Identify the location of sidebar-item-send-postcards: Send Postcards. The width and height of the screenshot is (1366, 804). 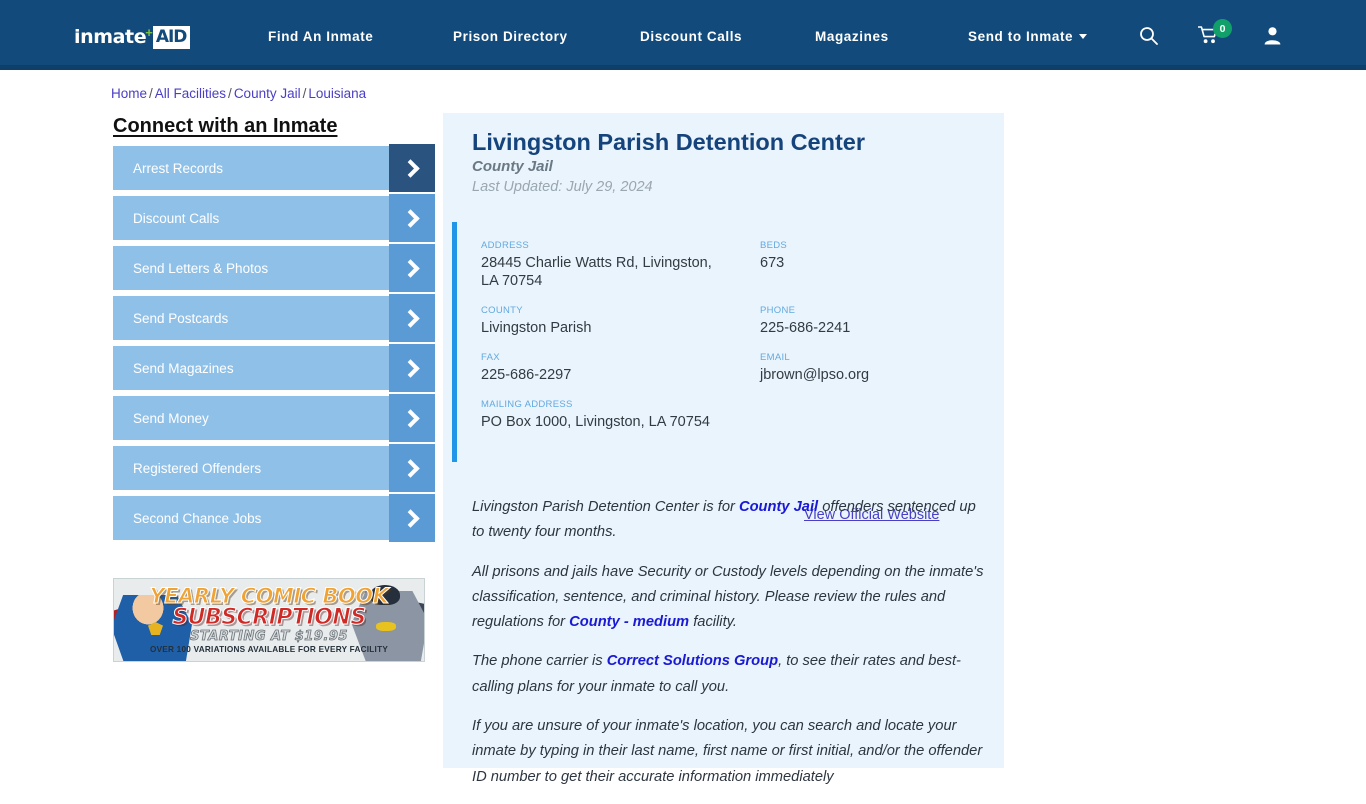
(274, 318).